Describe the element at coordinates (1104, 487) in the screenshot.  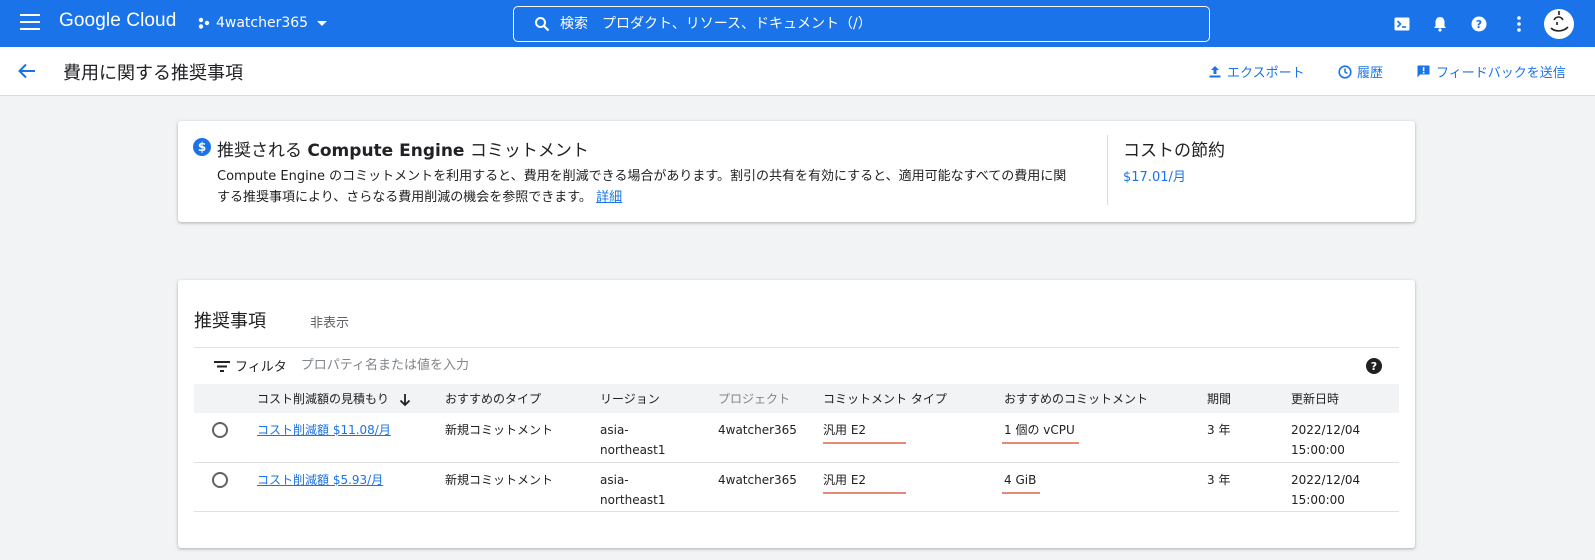
I see `recommended-commitment: 4 GiB` at that location.